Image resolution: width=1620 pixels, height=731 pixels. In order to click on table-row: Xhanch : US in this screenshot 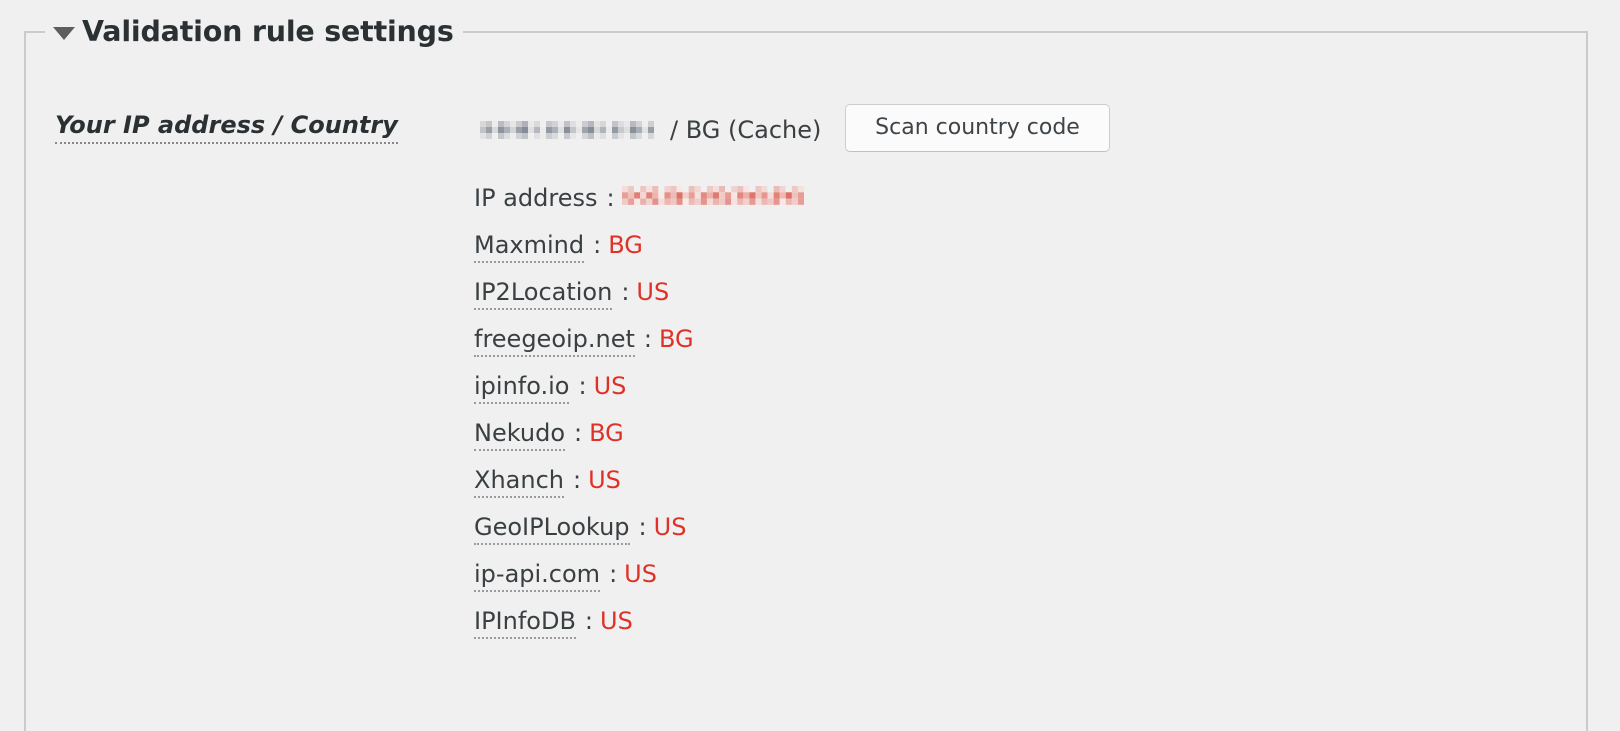, I will do `click(824, 489)`.